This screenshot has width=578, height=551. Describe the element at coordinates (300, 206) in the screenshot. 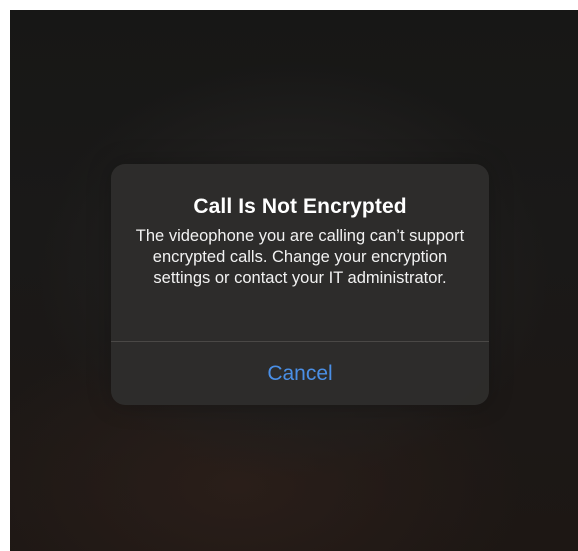

I see `alert-title: Call Is Not Encrypted` at that location.